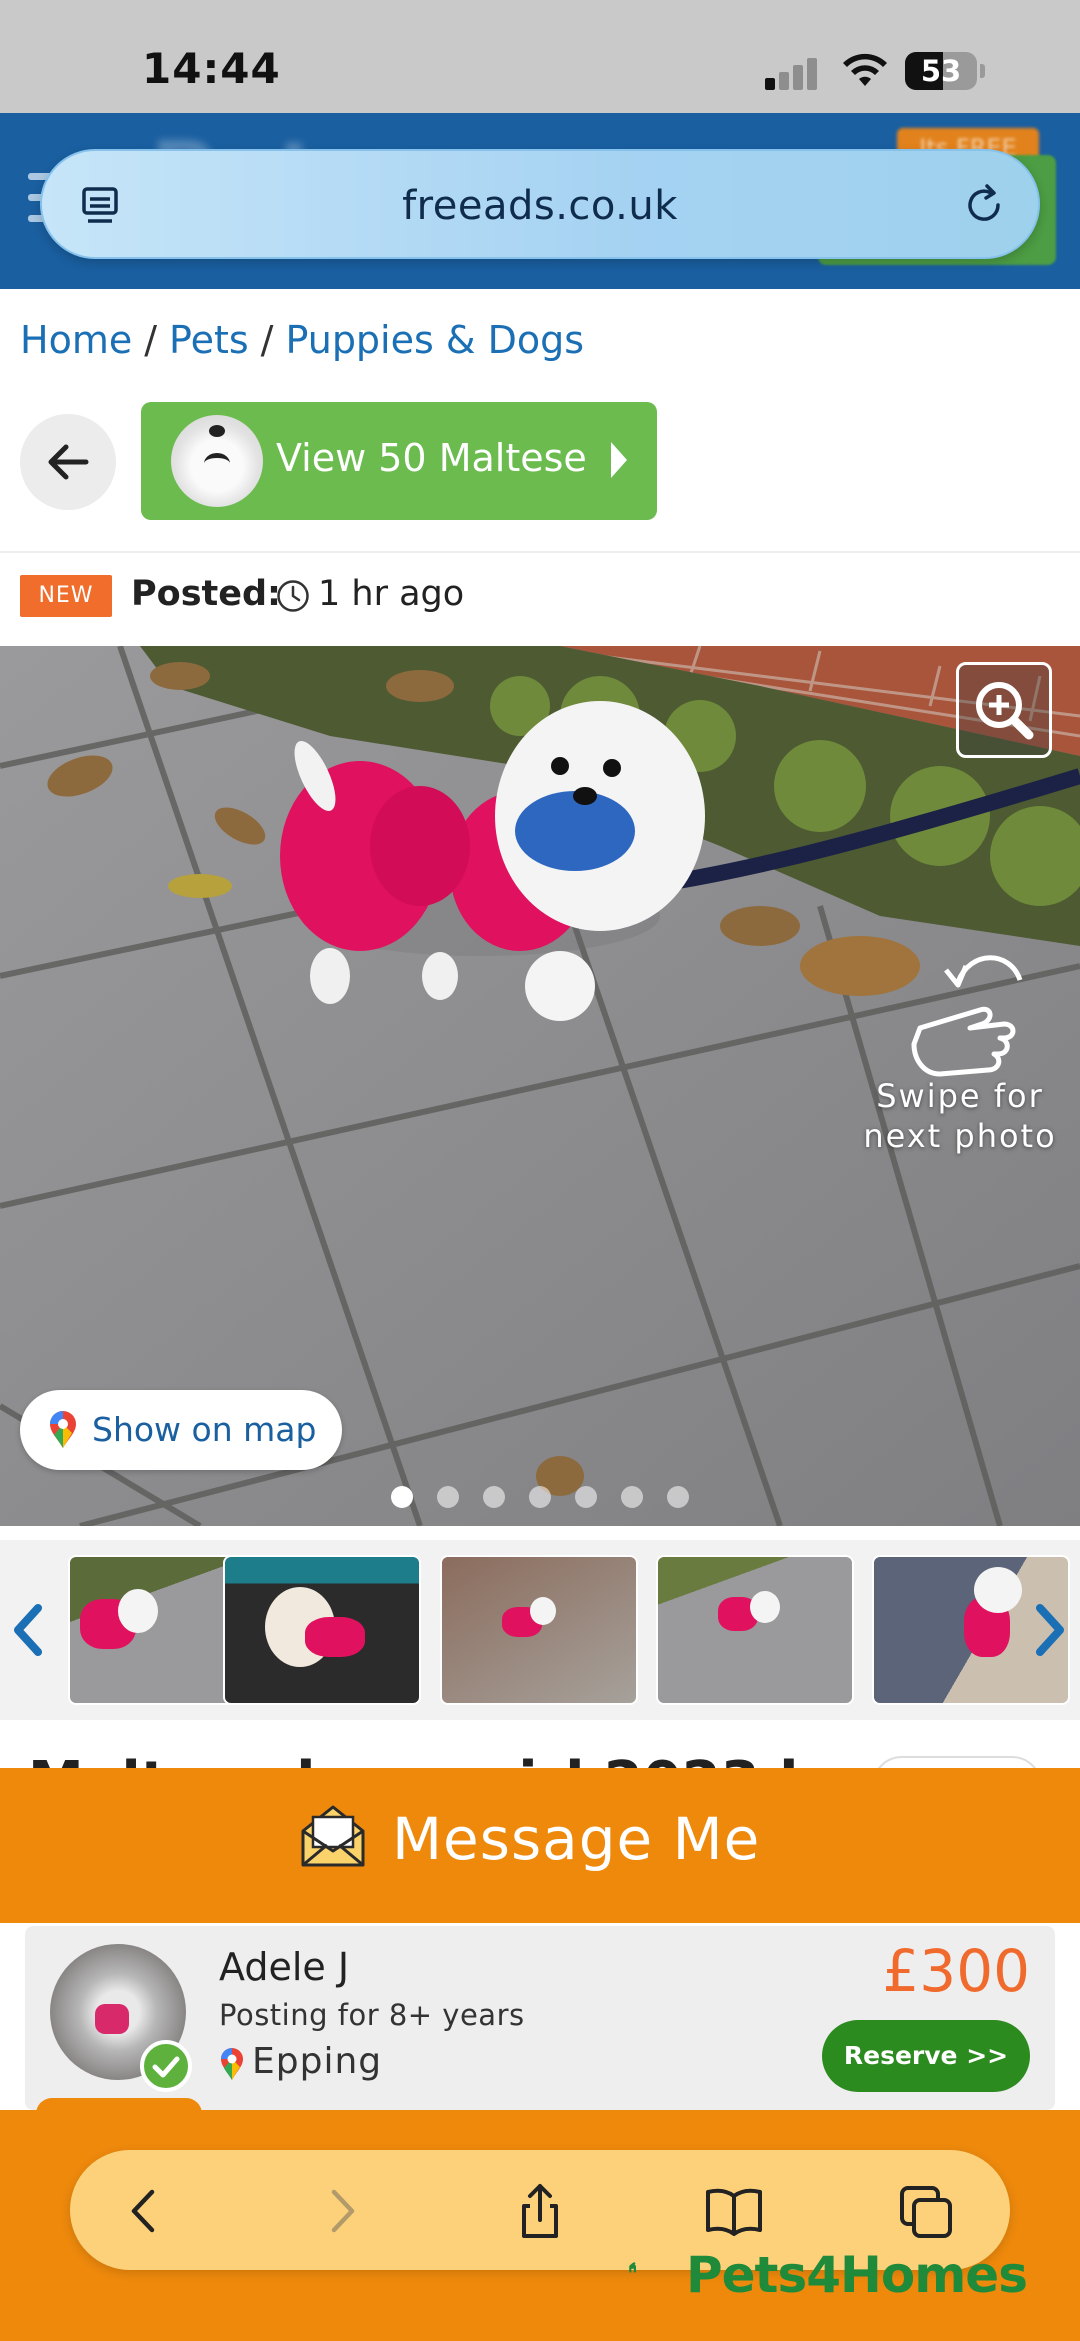 Image resolution: width=1080 pixels, height=2341 pixels. Describe the element at coordinates (619, 460) in the screenshot. I see `caret-right-icon` at that location.